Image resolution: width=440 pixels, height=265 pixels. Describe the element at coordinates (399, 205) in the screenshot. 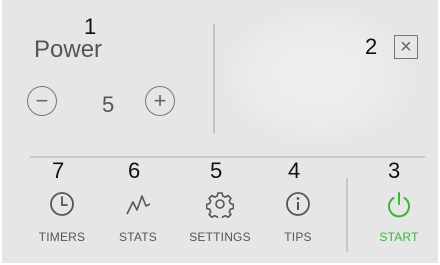

I see `power-icon` at that location.